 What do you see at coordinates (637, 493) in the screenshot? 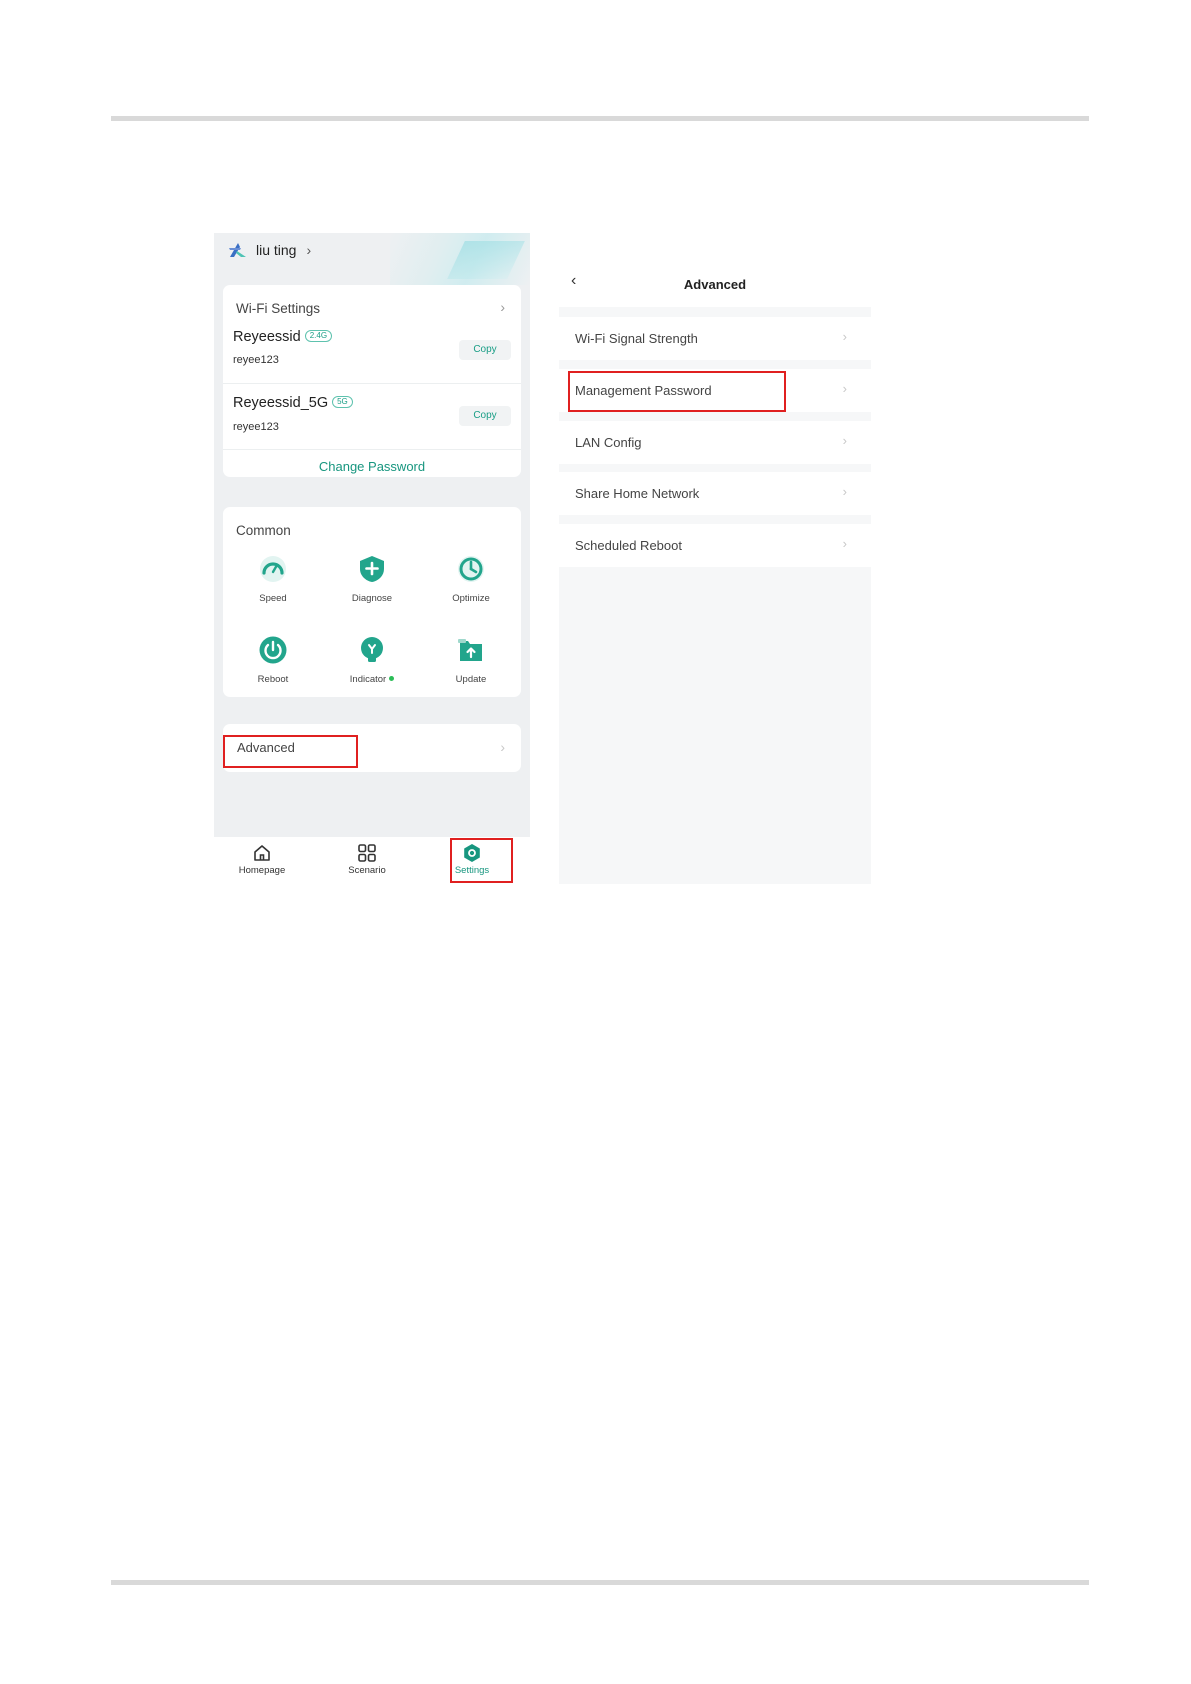
I see `menu-item-label: Share Home Network` at bounding box center [637, 493].